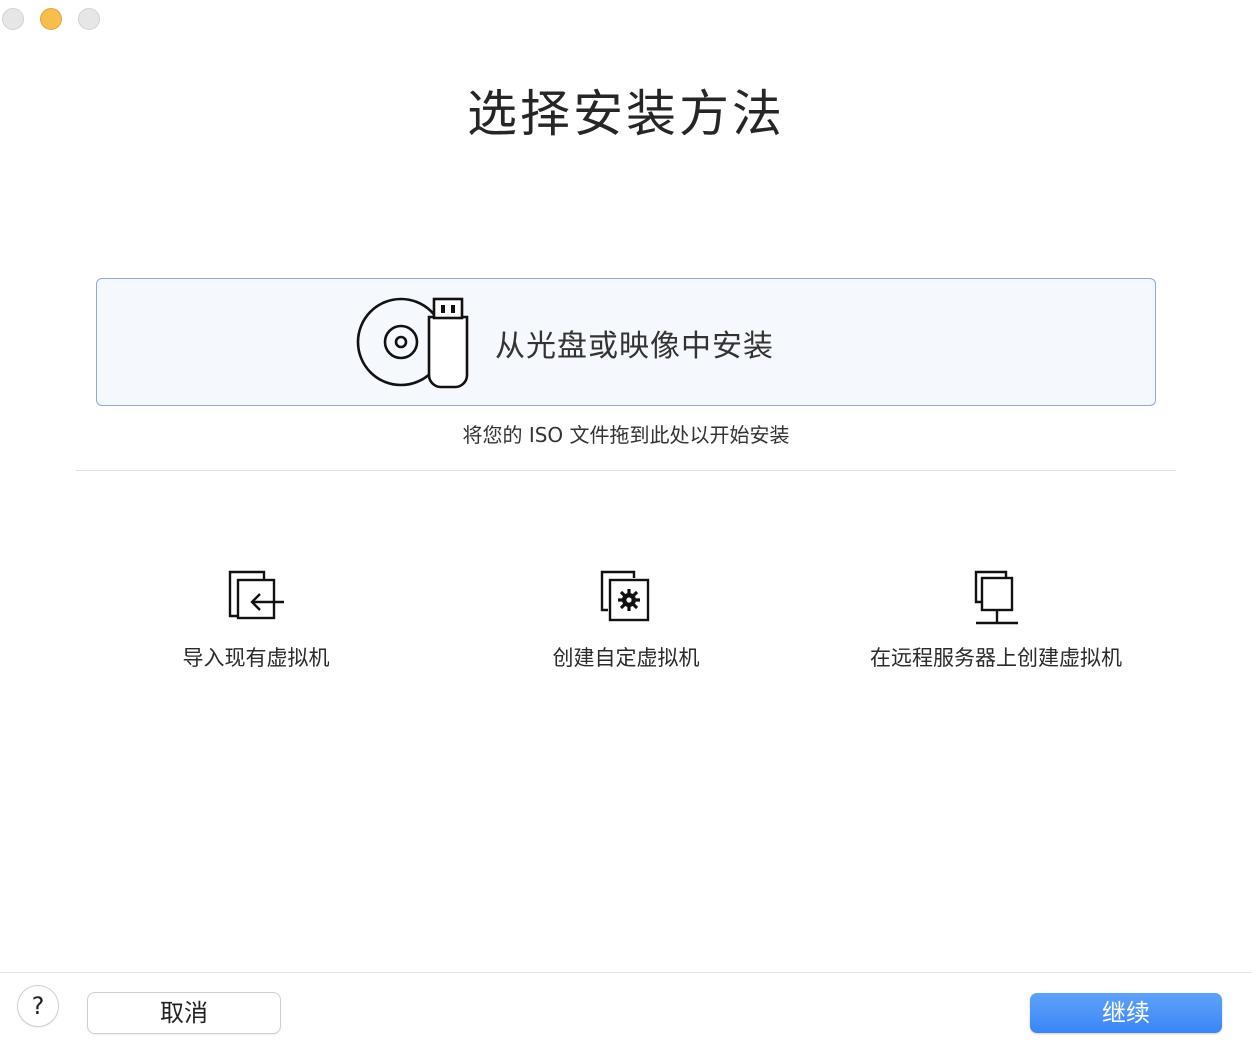 The image size is (1252, 1050). What do you see at coordinates (626, 435) in the screenshot?
I see `iso-drop-hint: 将您的 ISO 文件拖到此处以开始安装` at bounding box center [626, 435].